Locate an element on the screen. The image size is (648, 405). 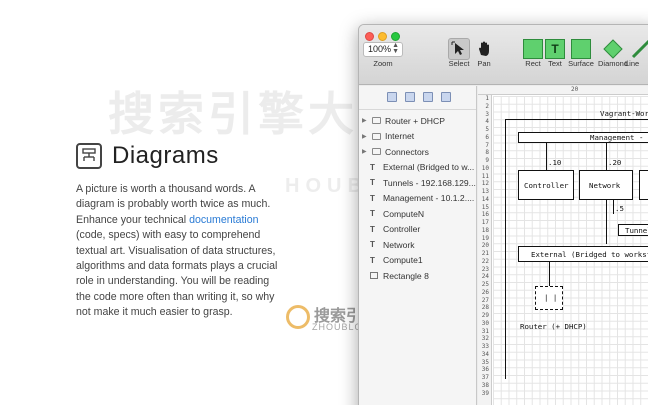
ruler-number: 15 is located at coordinates (485, 207).